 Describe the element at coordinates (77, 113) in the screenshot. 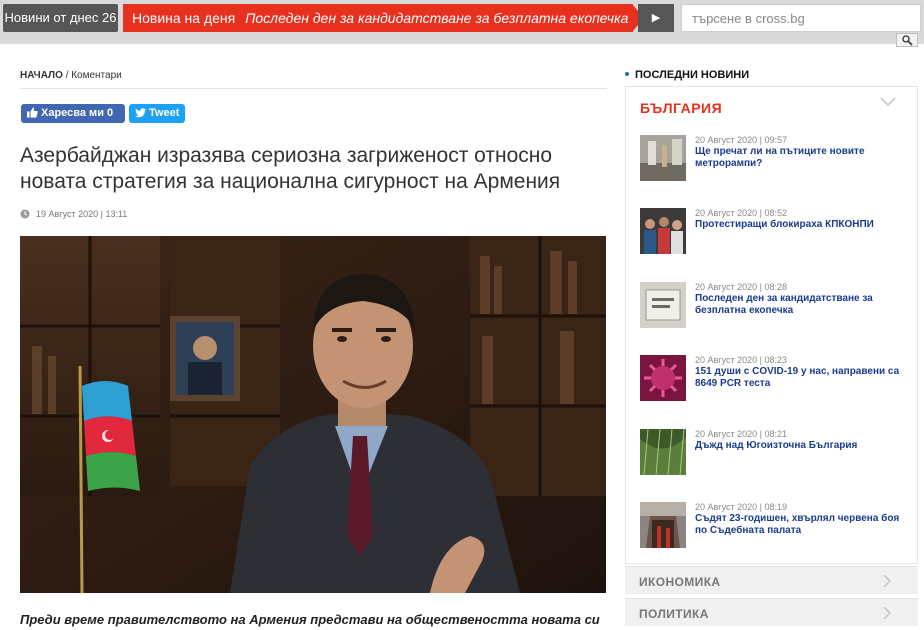

I see `facebook-like-label: Харесва ми 0` at that location.